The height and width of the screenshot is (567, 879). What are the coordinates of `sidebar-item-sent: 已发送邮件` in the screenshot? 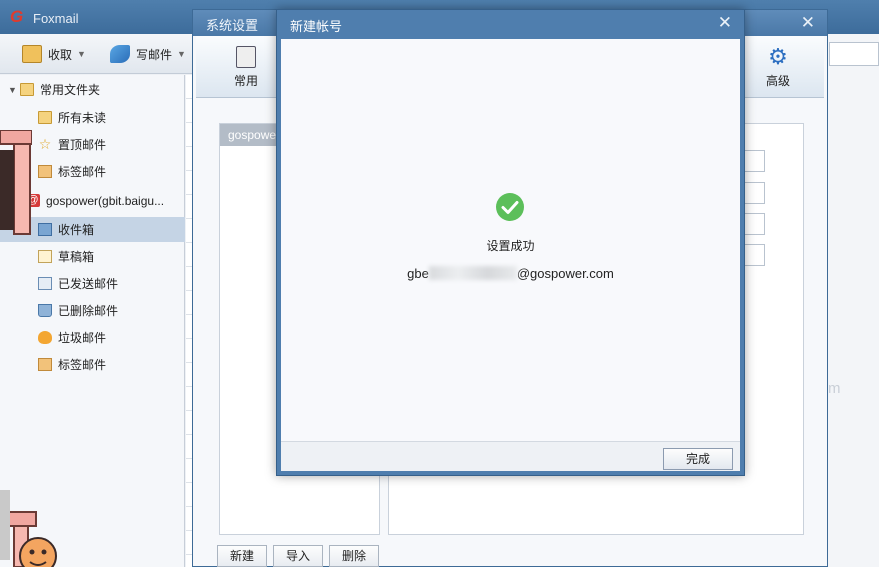 It's located at (92, 283).